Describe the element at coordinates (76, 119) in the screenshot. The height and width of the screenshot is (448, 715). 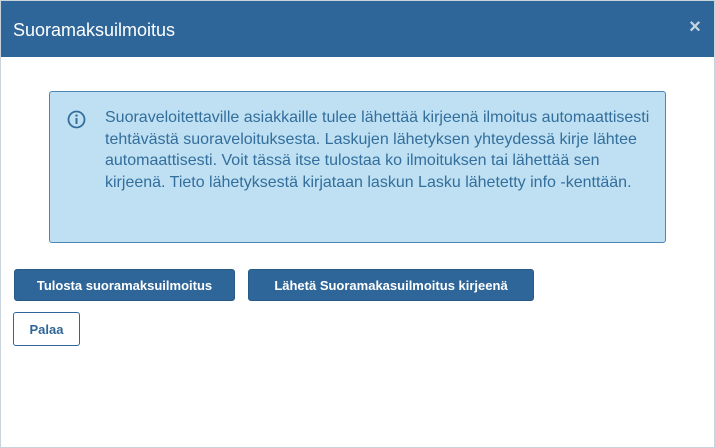
I see `info-circle-icon` at that location.